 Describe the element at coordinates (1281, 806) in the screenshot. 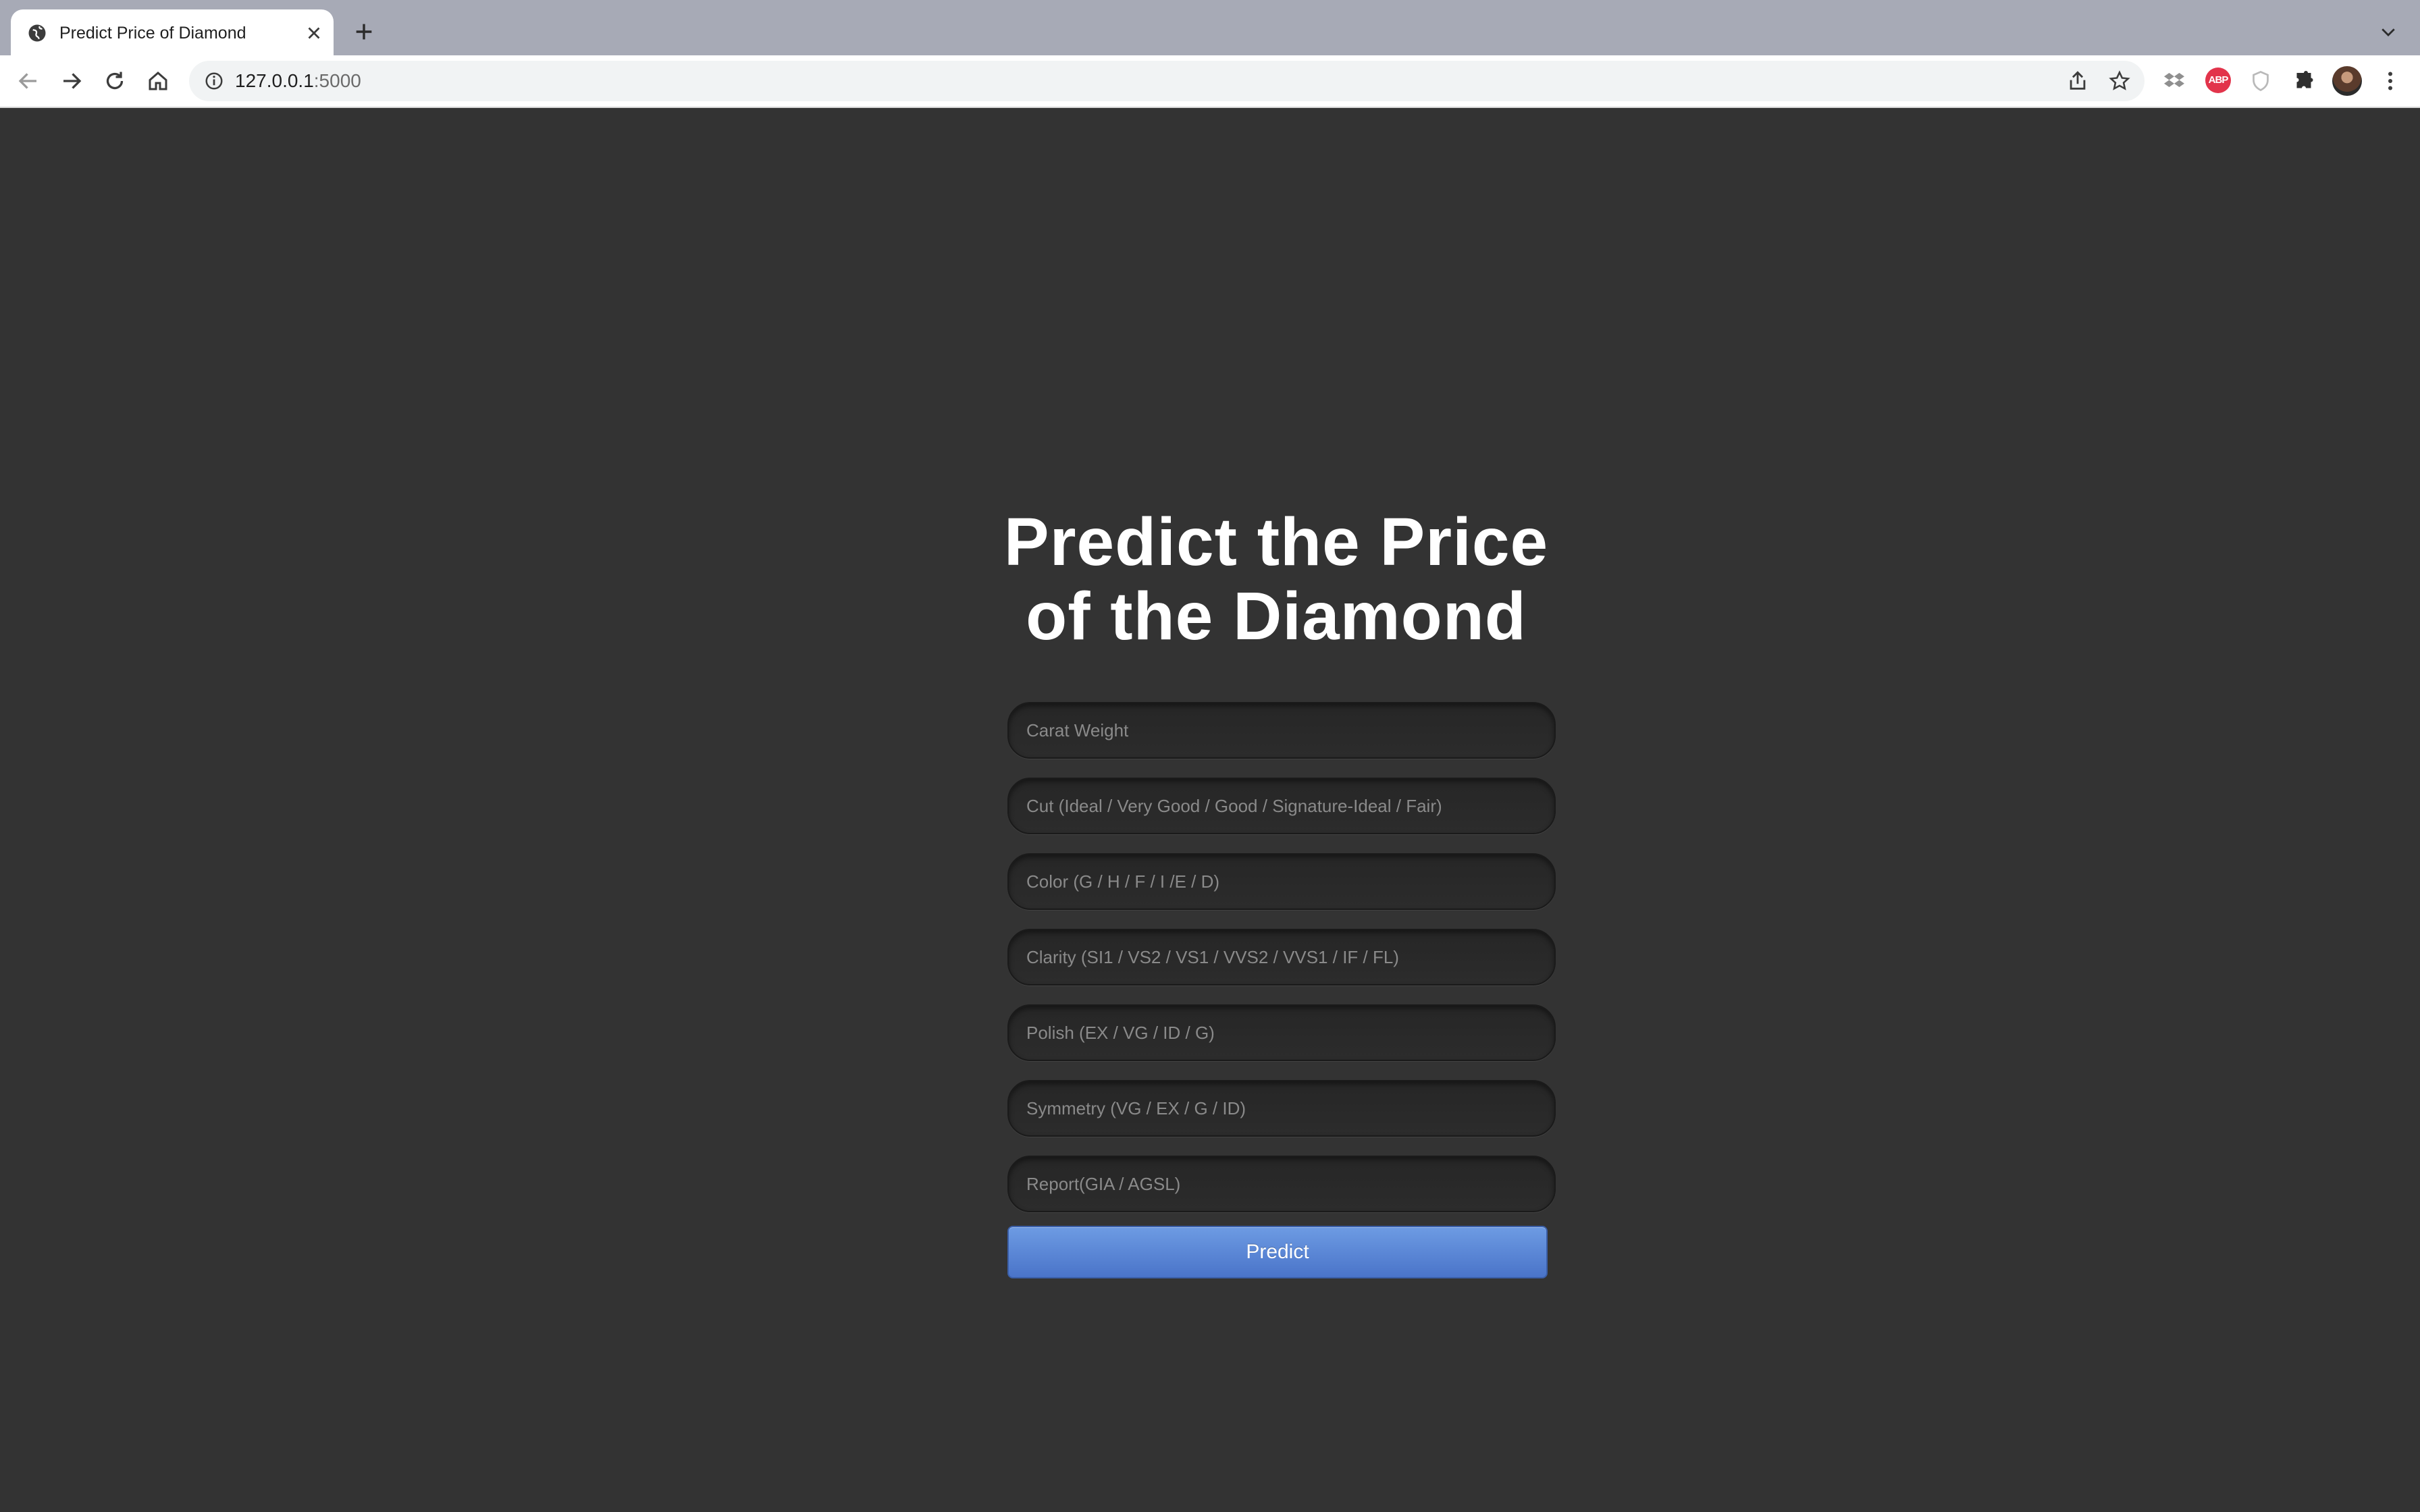

I see `cut-input` at that location.